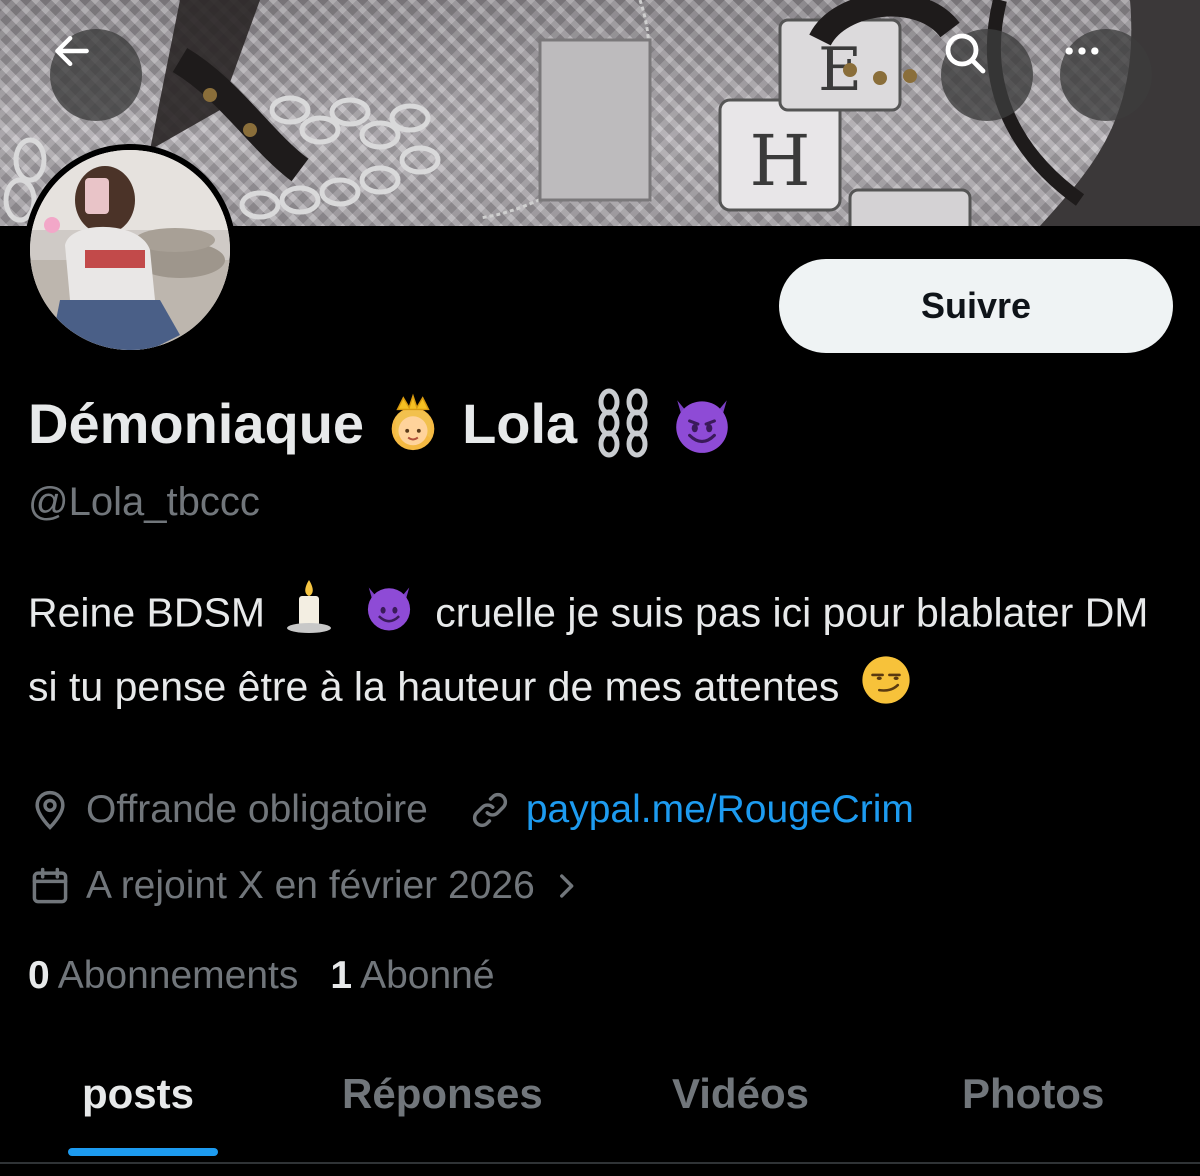 The width and height of the screenshot is (1200, 1176). I want to click on avatar-image, so click(130, 250).